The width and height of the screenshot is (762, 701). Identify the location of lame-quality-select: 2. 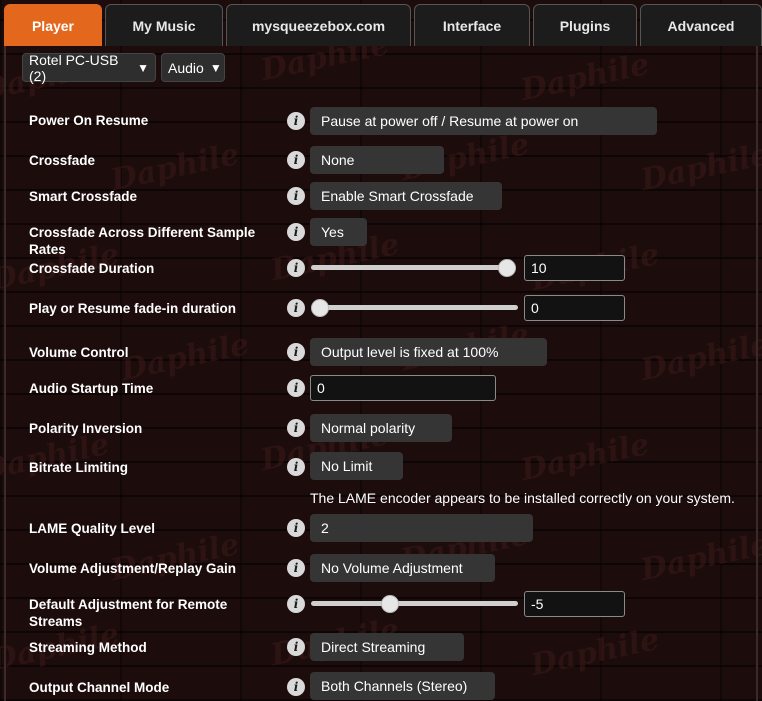
(421, 528).